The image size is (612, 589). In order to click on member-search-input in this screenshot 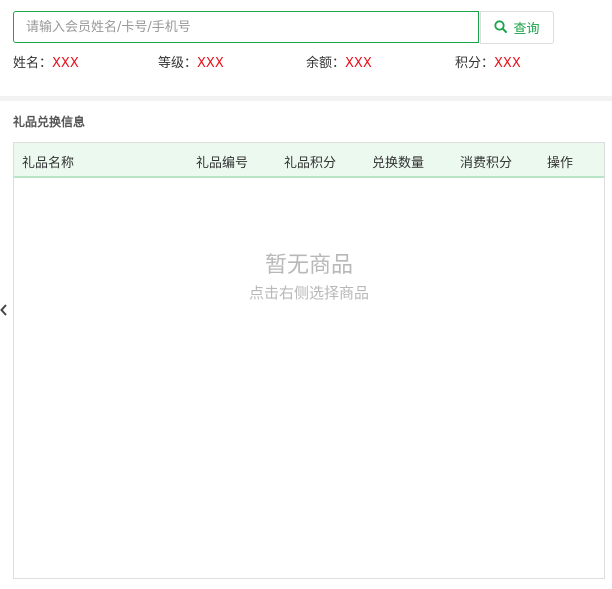, I will do `click(246, 27)`.